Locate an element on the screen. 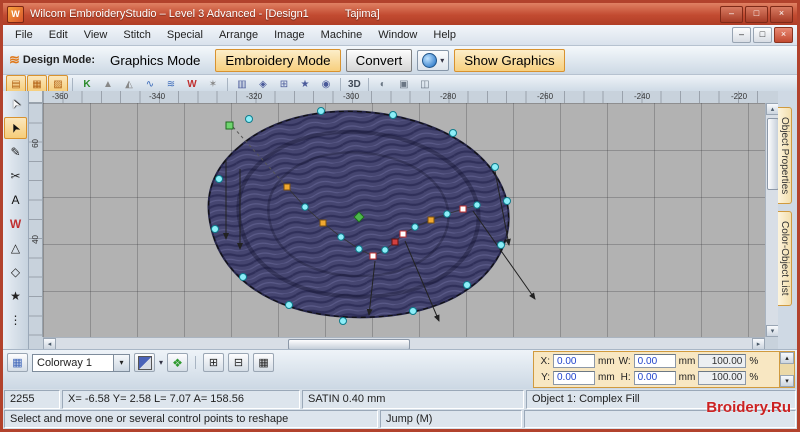  mdi-restore-button: □ is located at coordinates (762, 35).